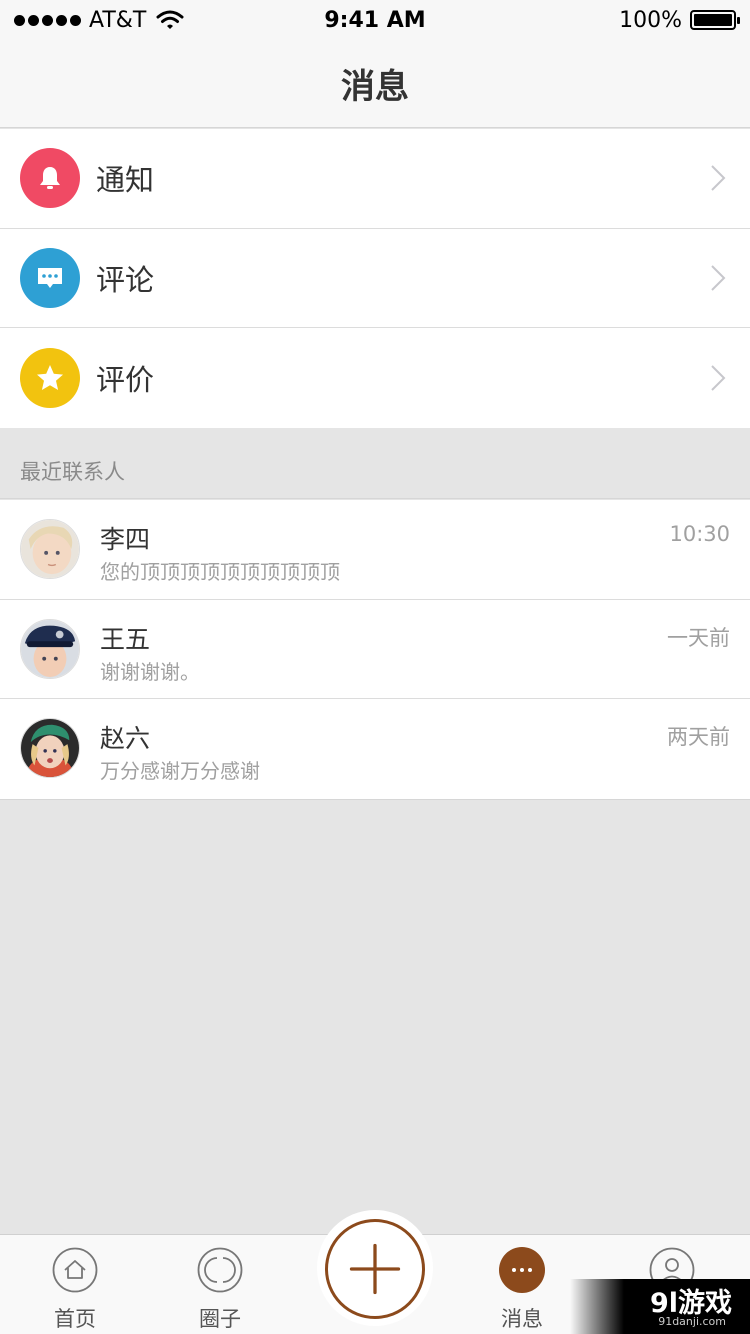 This screenshot has width=750, height=1334. Describe the element at coordinates (50, 377) in the screenshot. I see `star-icon` at that location.